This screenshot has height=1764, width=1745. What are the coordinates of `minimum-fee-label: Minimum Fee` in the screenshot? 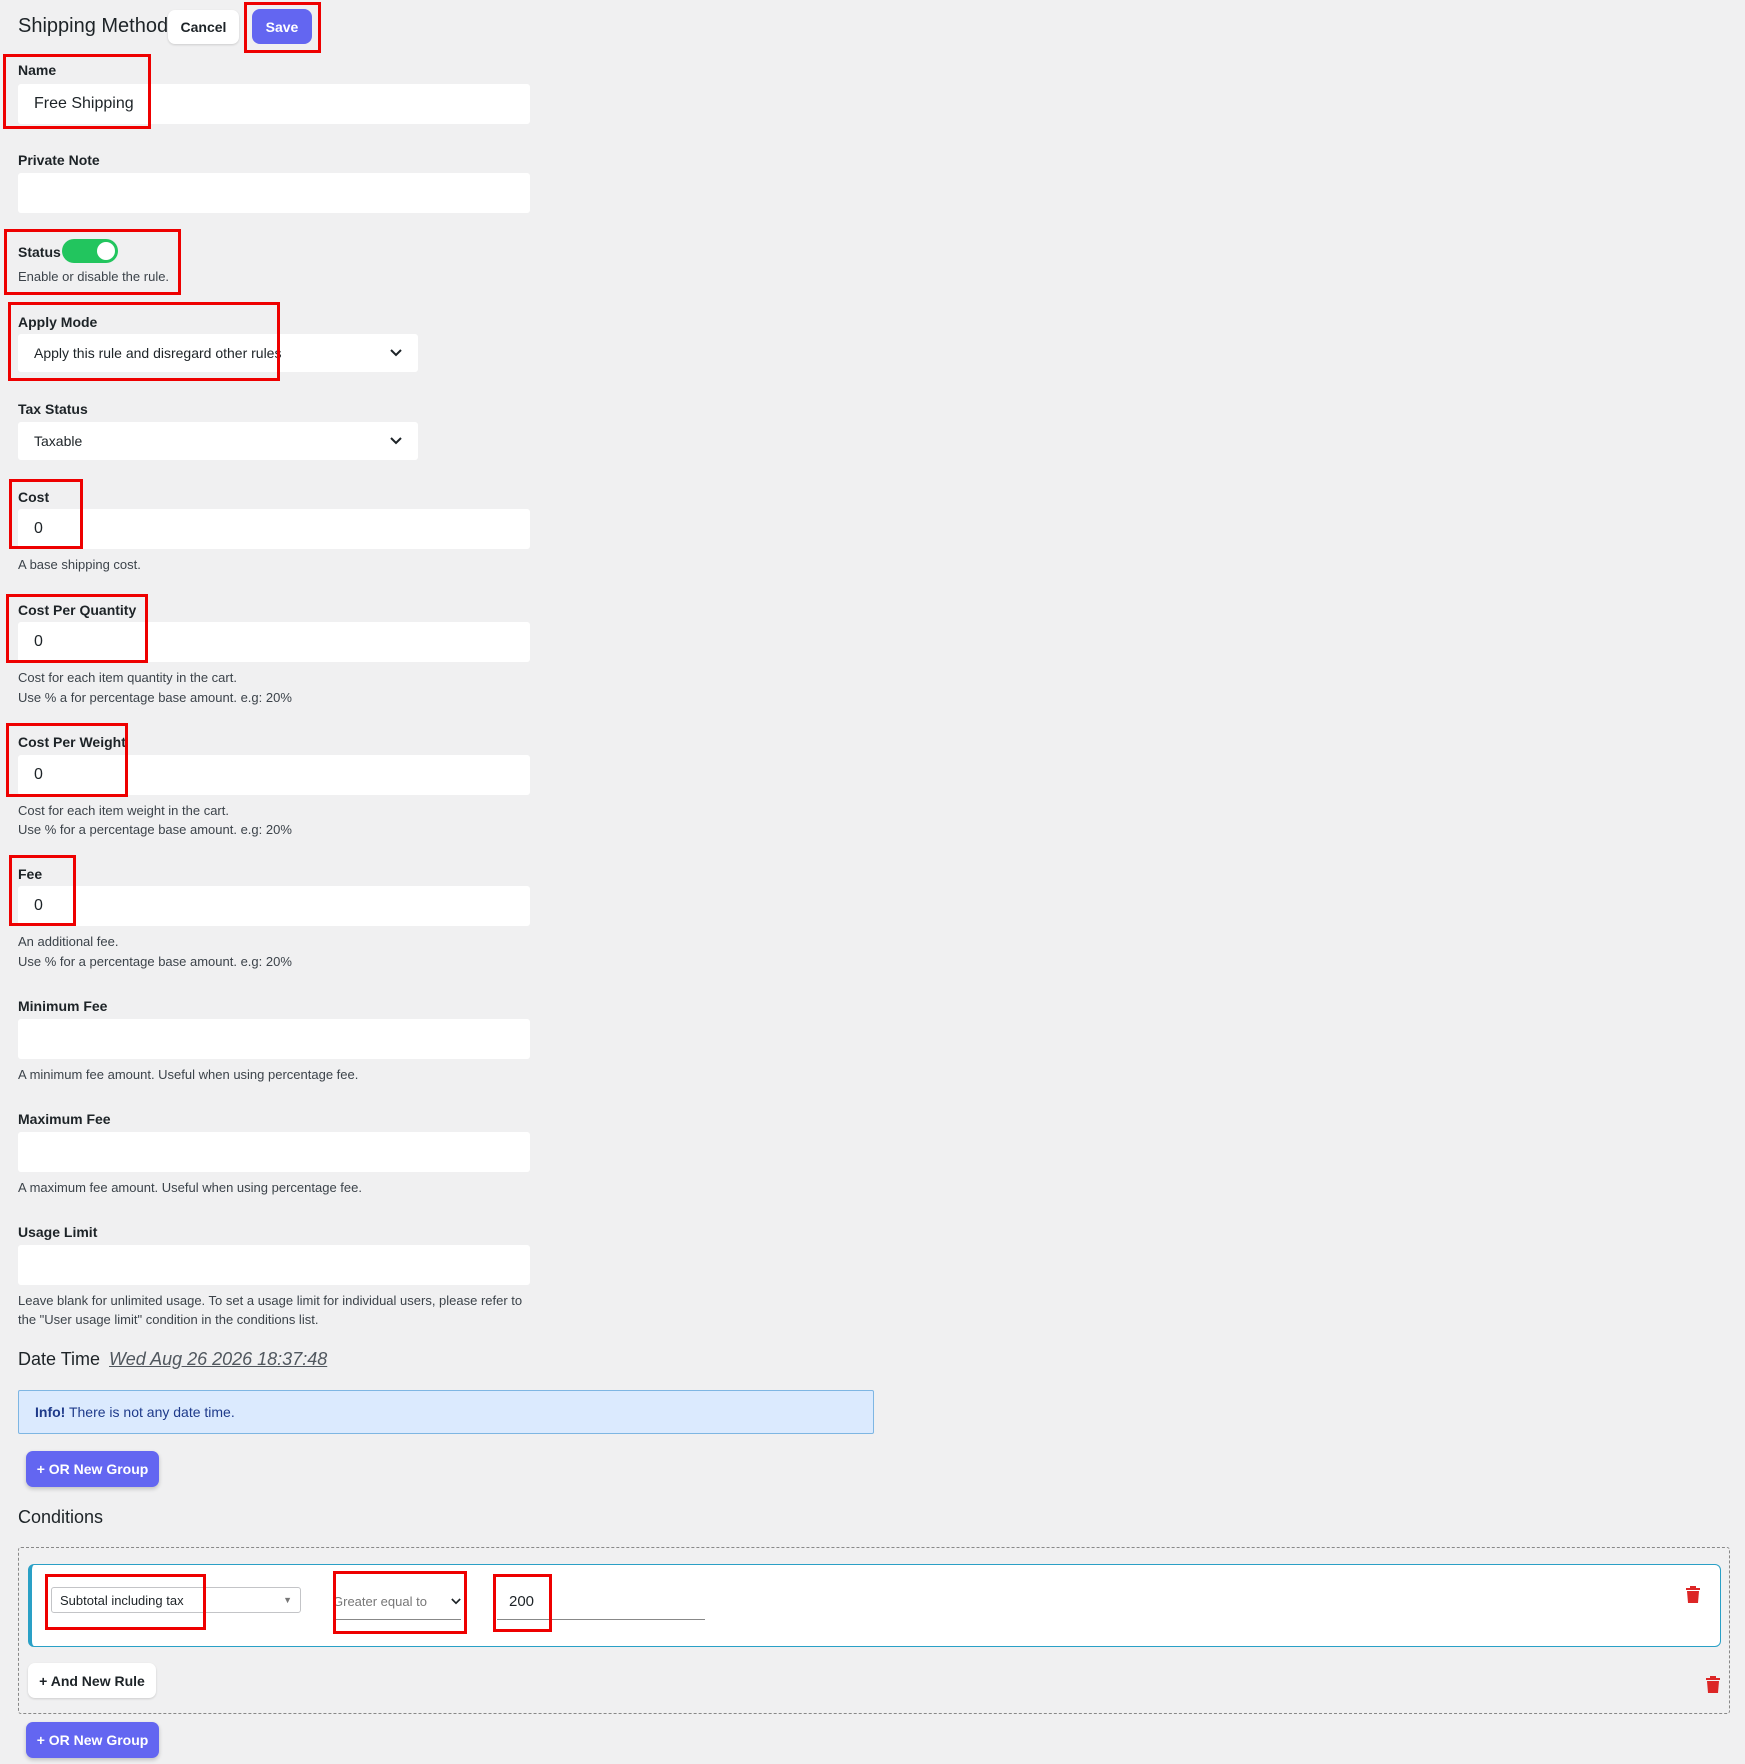 It's located at (63, 1006).